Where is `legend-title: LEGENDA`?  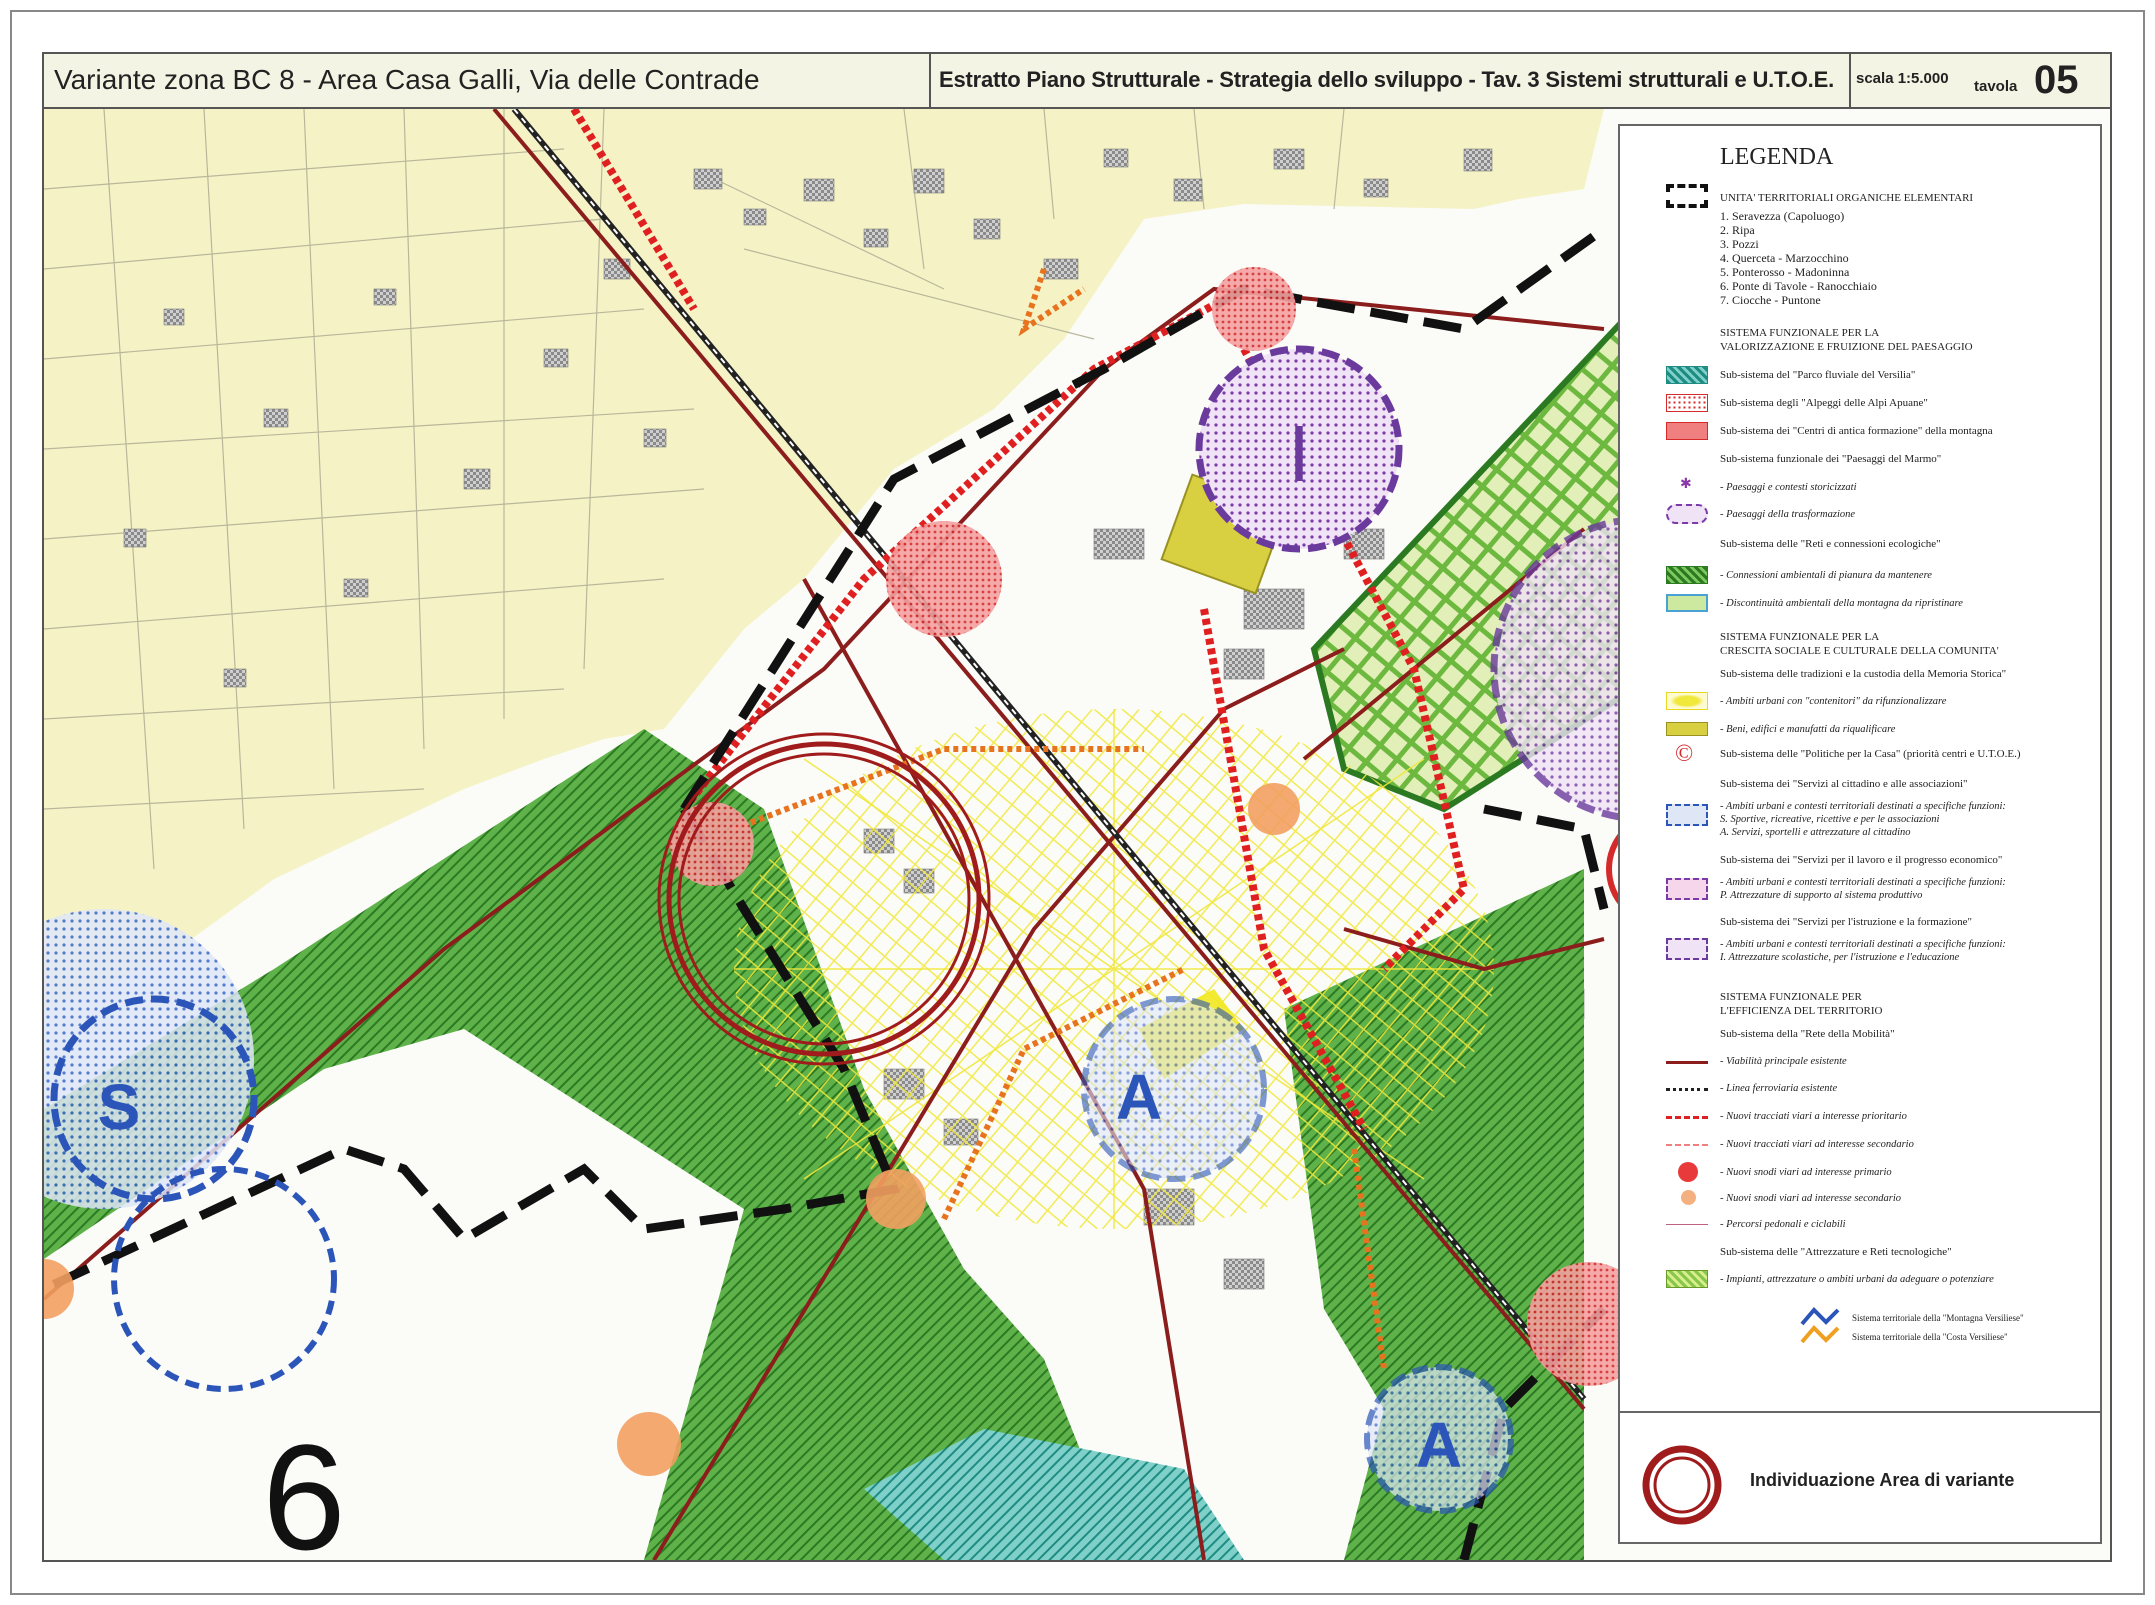
legend-title: LEGENDA is located at coordinates (1777, 157).